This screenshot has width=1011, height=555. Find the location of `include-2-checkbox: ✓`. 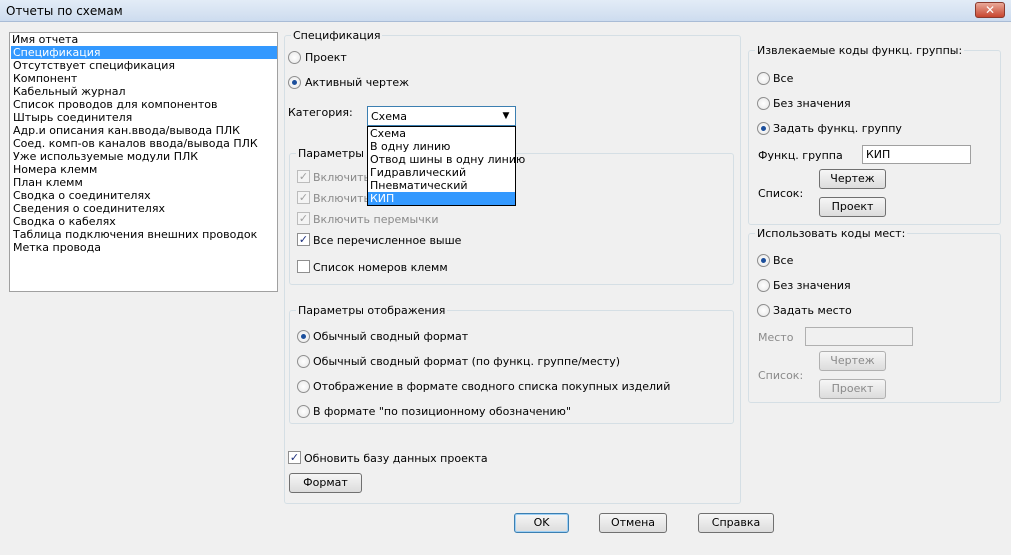

include-2-checkbox: ✓ is located at coordinates (303, 197).